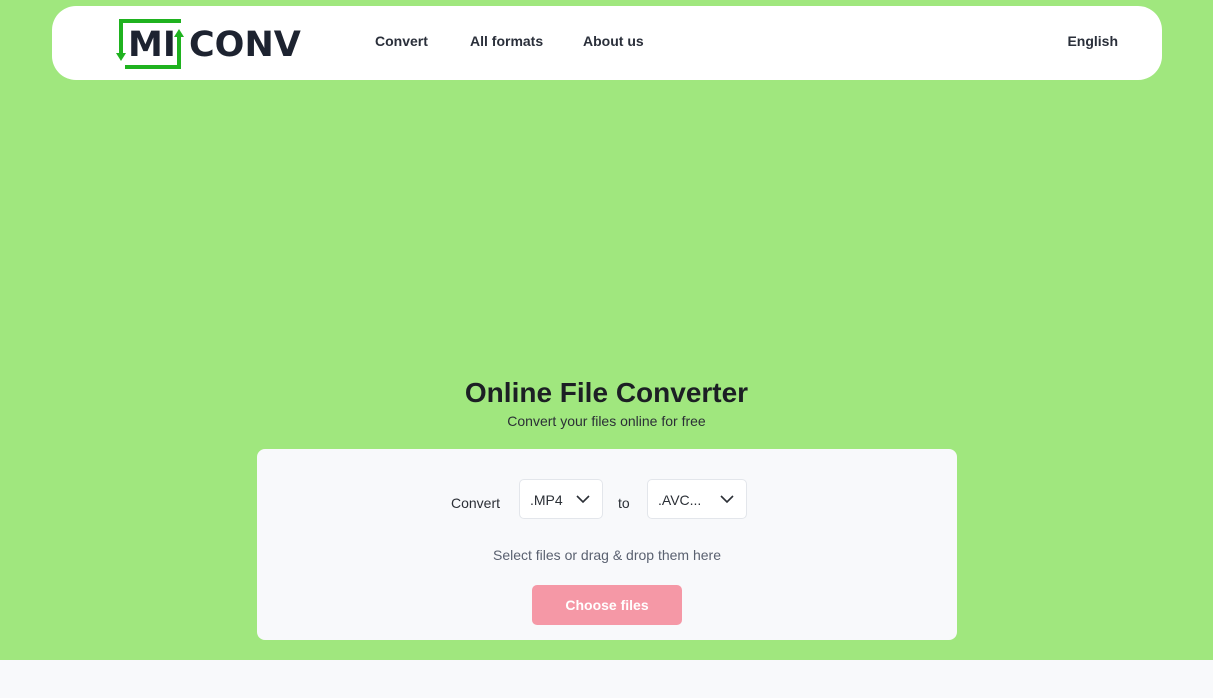  What do you see at coordinates (401, 41) in the screenshot?
I see `nav-convert: Convert` at bounding box center [401, 41].